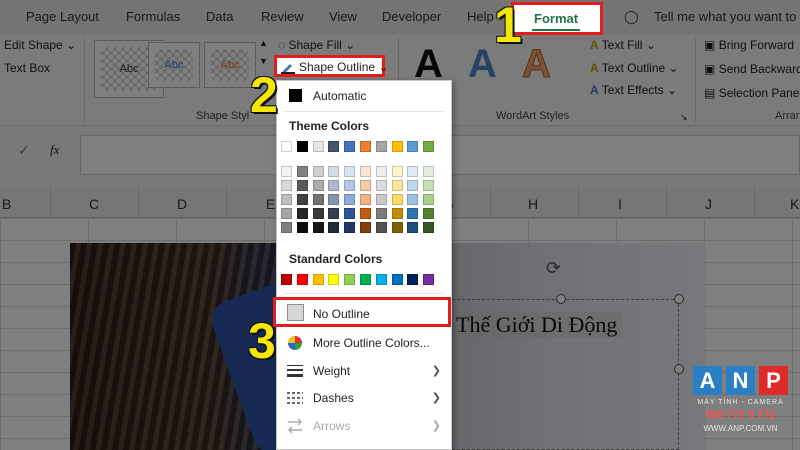 The width and height of the screenshot is (800, 450). I want to click on shape-outline-text: Shape Outline, so click(337, 67).